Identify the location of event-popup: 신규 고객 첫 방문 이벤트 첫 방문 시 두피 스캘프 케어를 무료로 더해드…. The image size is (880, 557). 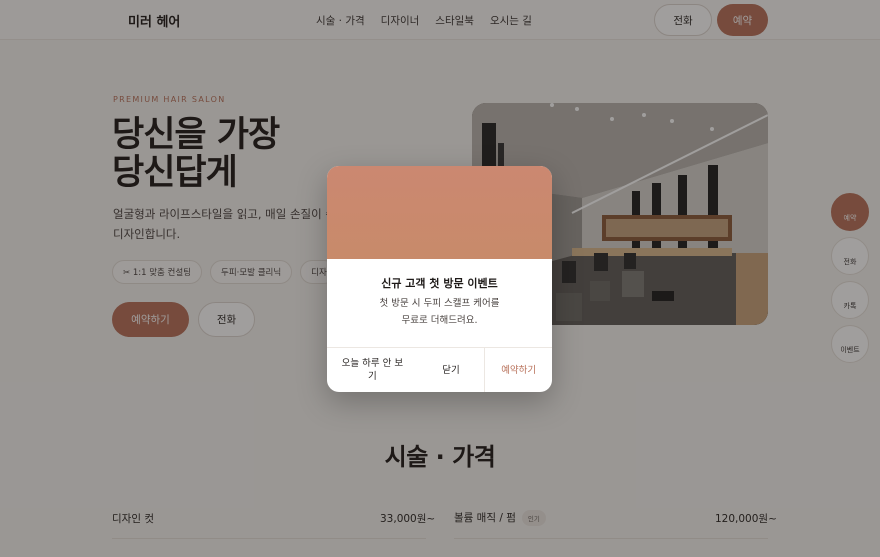
(439, 279).